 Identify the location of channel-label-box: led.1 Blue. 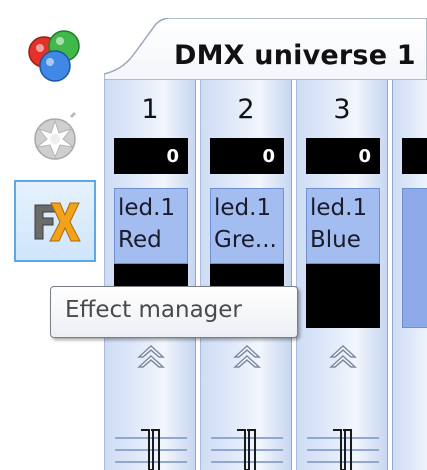
(343, 258).